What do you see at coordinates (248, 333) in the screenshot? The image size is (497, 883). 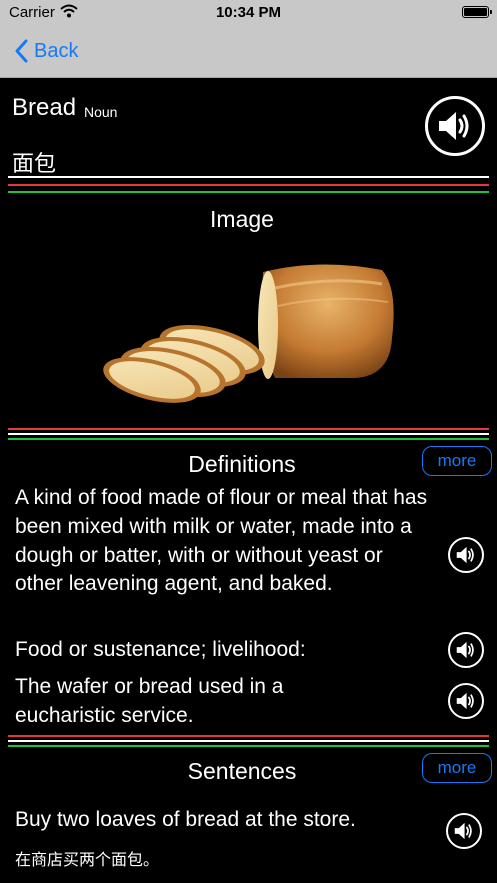 I see `bread-image` at bounding box center [248, 333].